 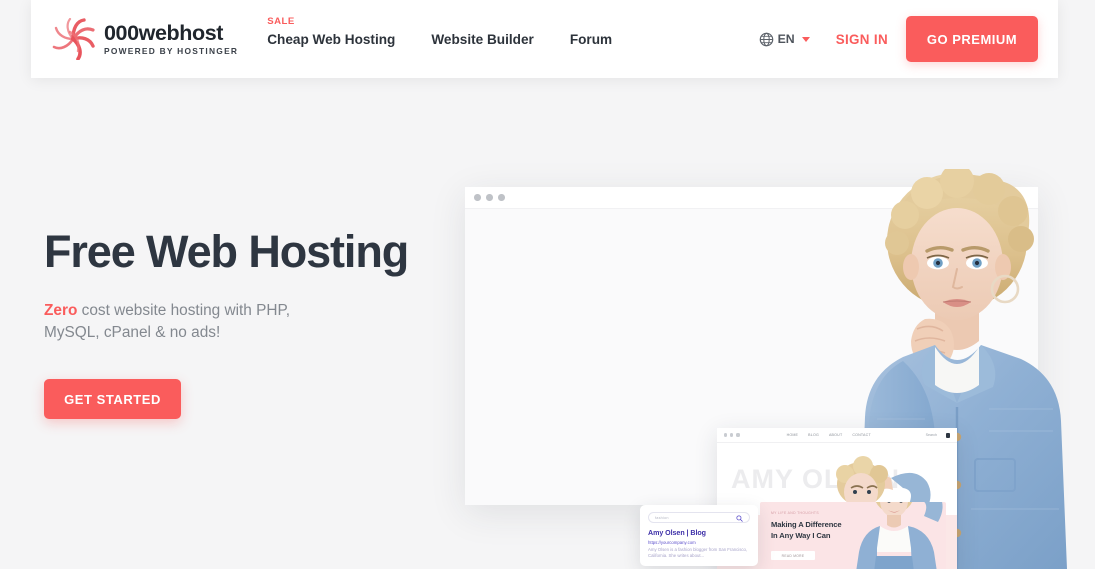 What do you see at coordinates (739, 518) in the screenshot?
I see `magnifier-icon` at bounding box center [739, 518].